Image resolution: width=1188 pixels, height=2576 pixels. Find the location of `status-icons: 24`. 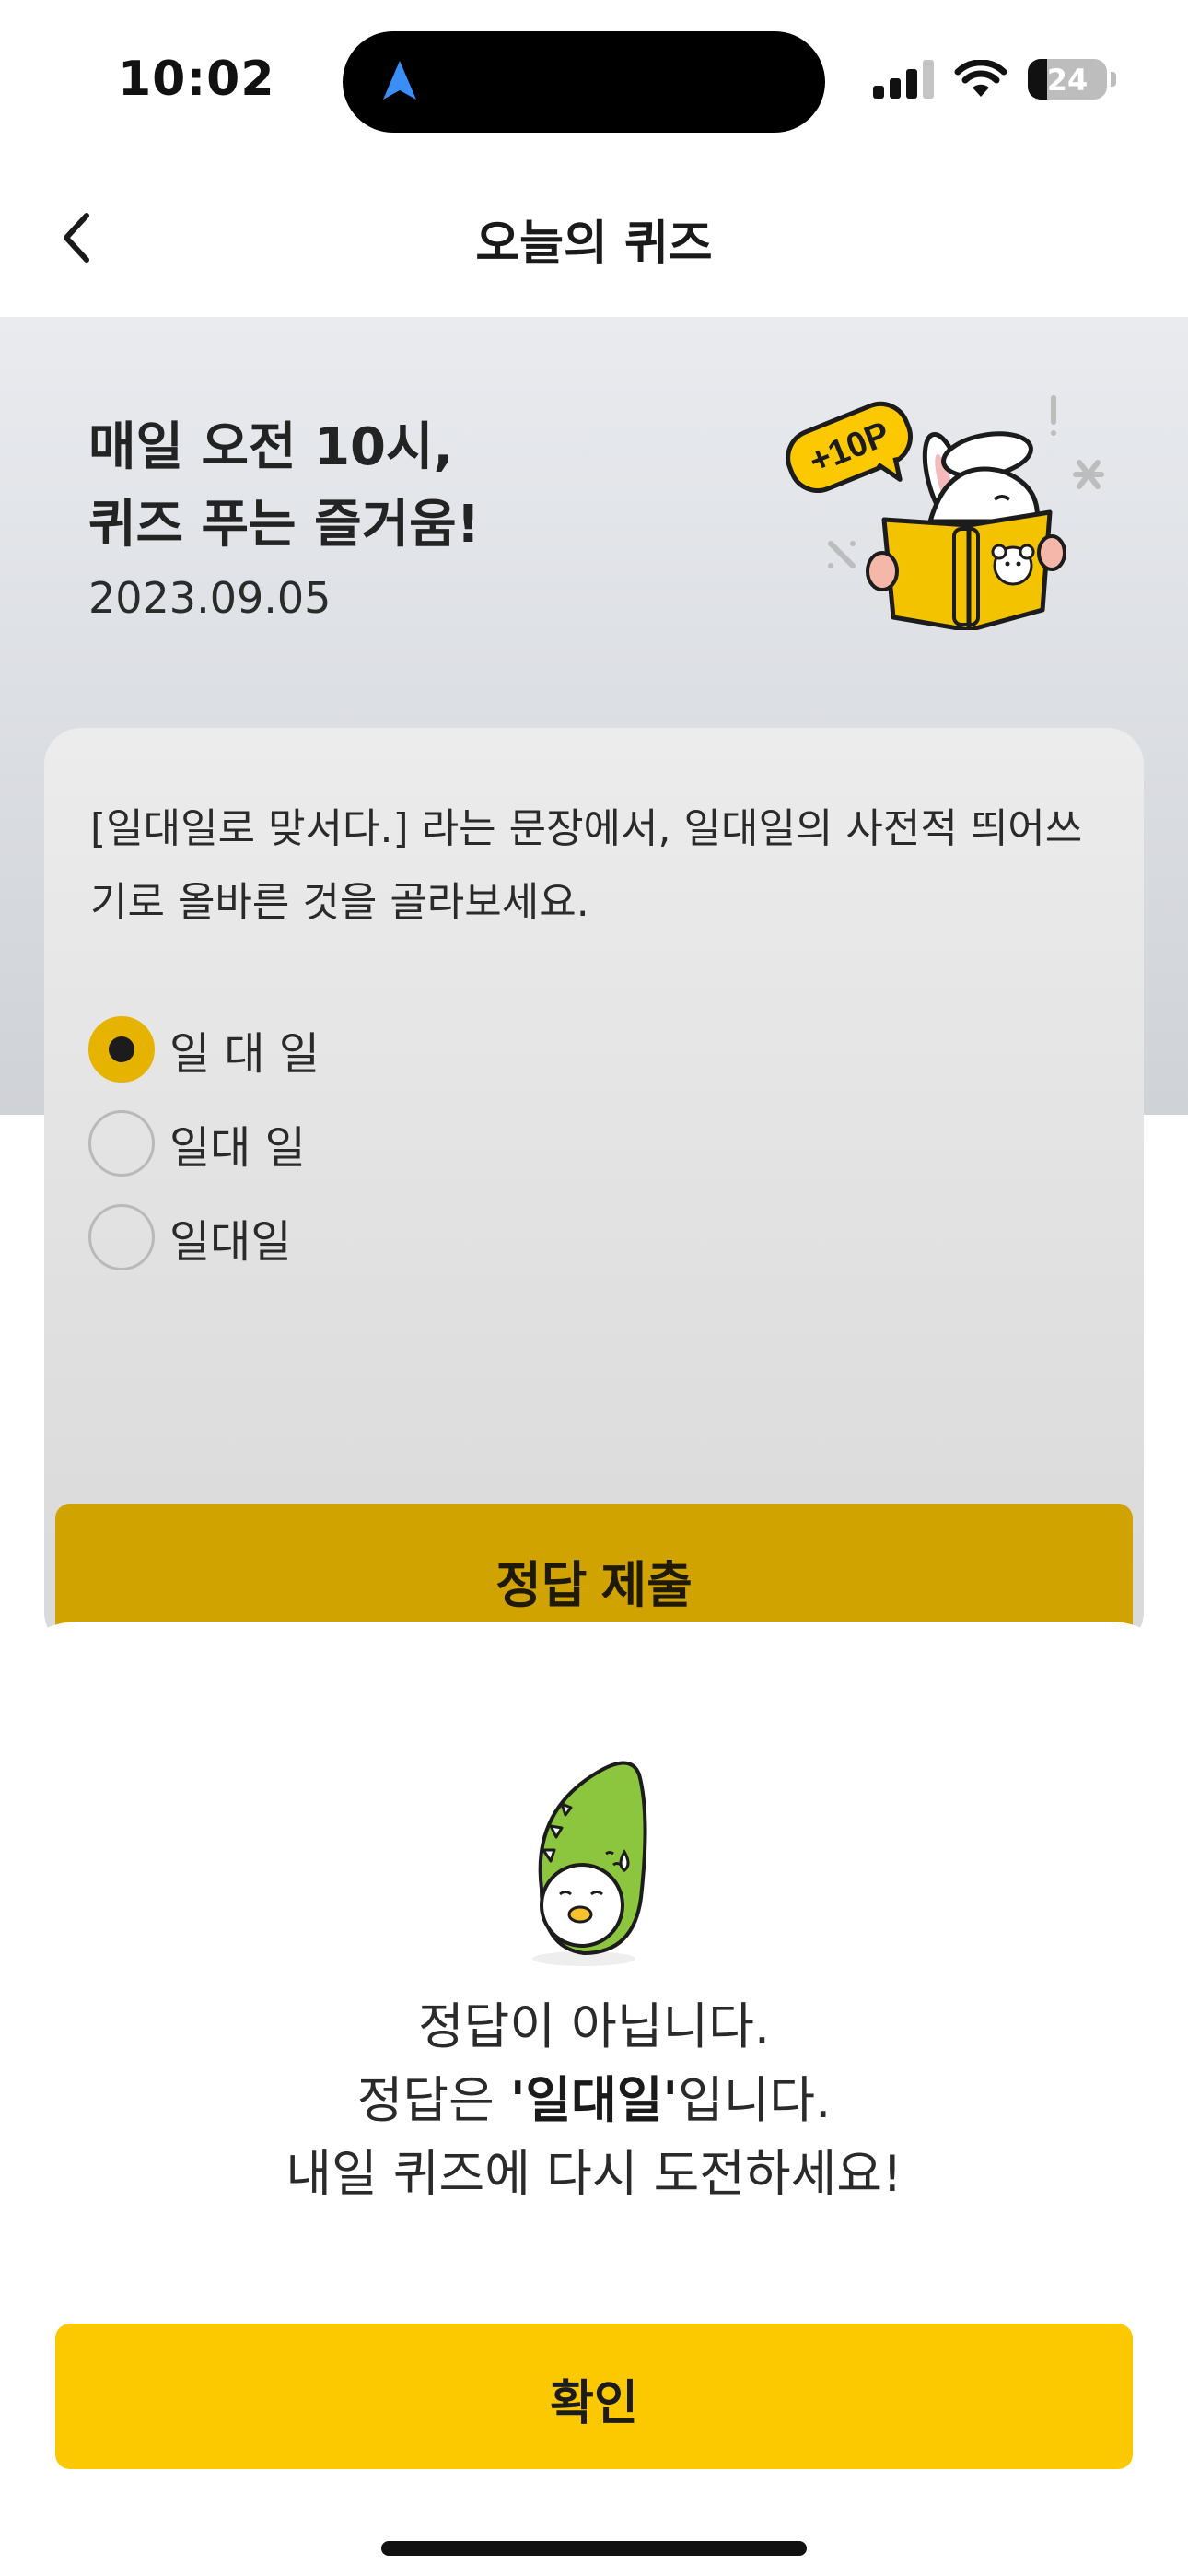

status-icons: 24 is located at coordinates (995, 79).